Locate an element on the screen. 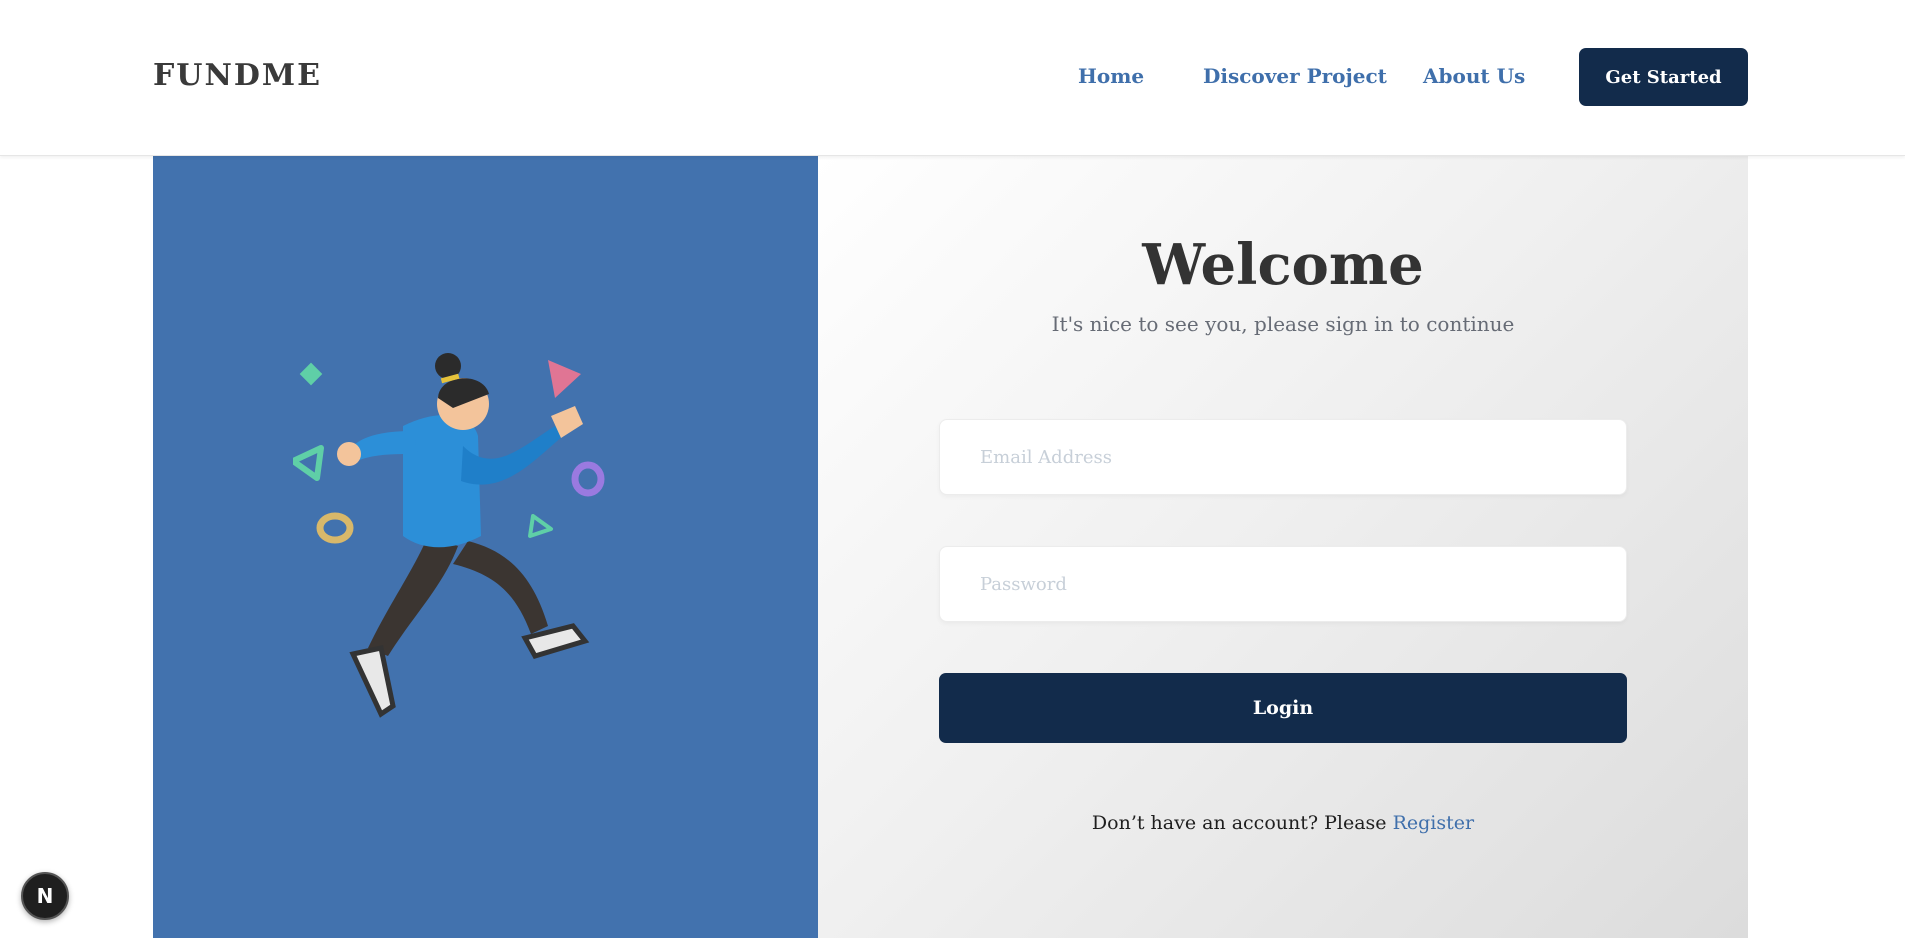 This screenshot has height=938, width=1905. purple-ring-shape is located at coordinates (588, 479).